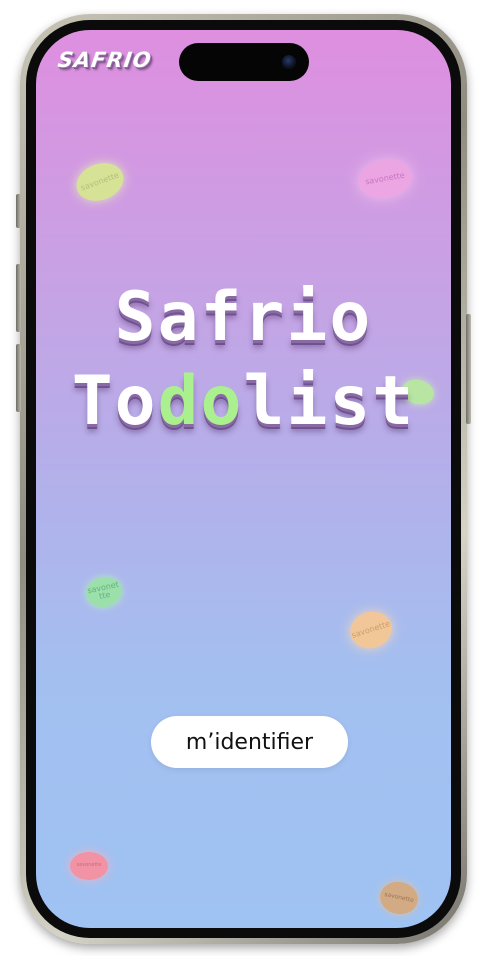 The height and width of the screenshot is (956, 487). What do you see at coordinates (18, 298) in the screenshot?
I see `volume-up-button` at bounding box center [18, 298].